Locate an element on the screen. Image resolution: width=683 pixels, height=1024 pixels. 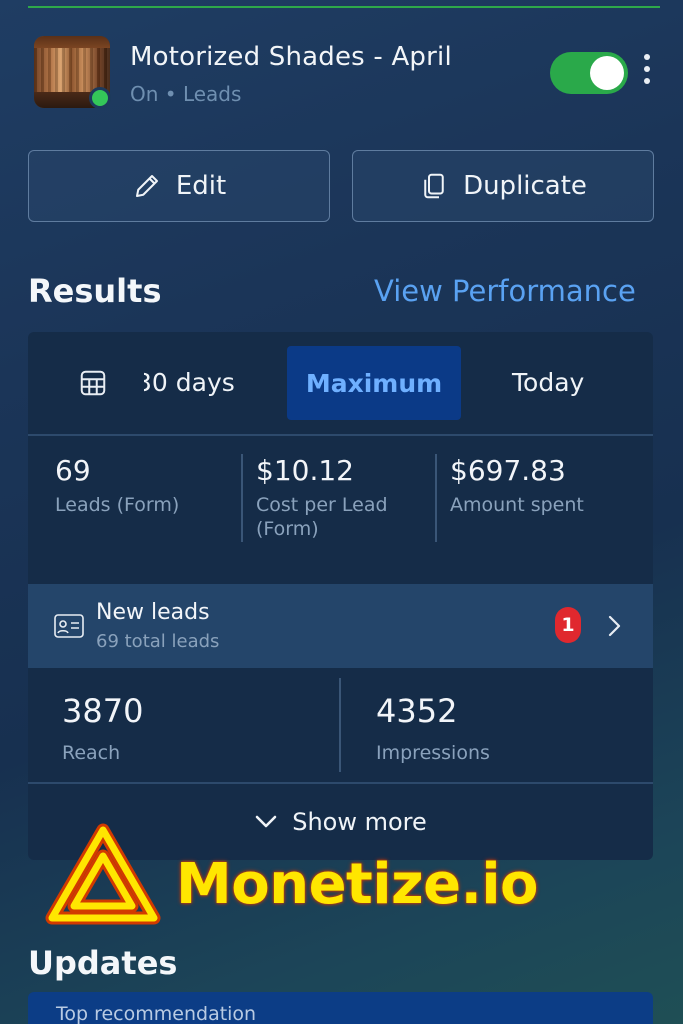
watermark-logo: Monetize.io is located at coordinates (291, 878).